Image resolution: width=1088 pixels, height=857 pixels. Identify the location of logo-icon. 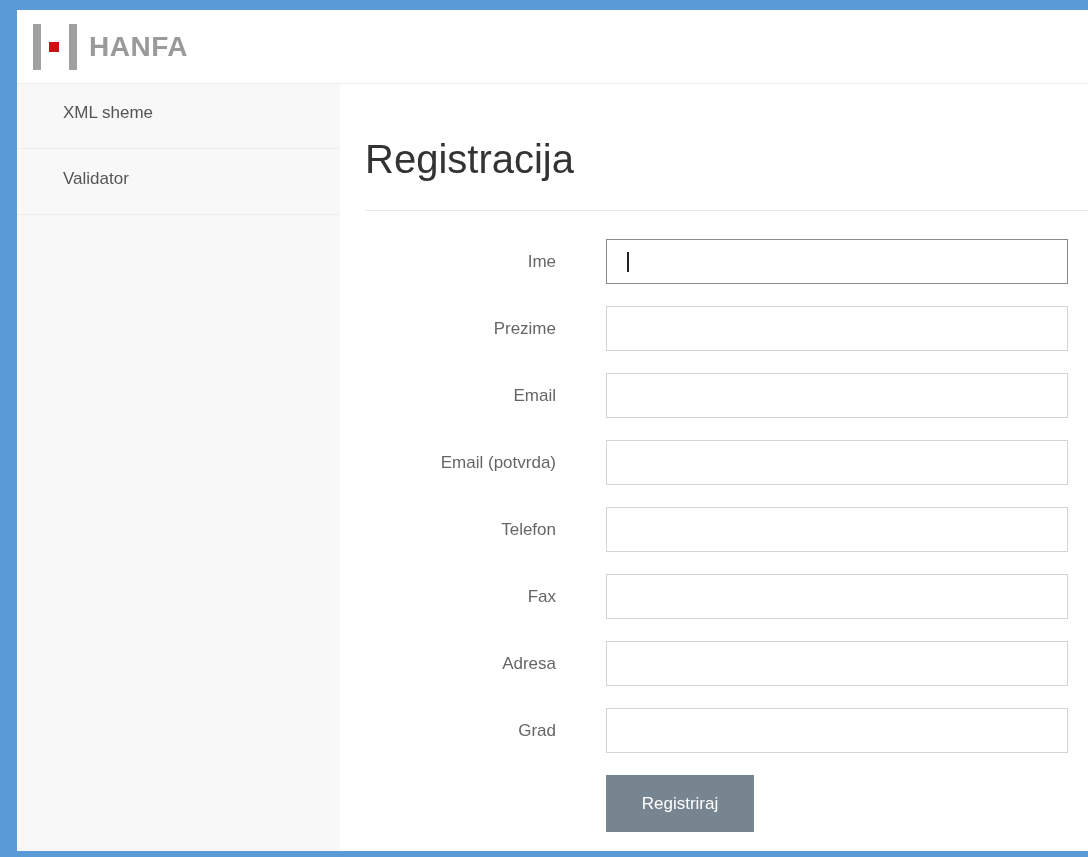
(56, 46).